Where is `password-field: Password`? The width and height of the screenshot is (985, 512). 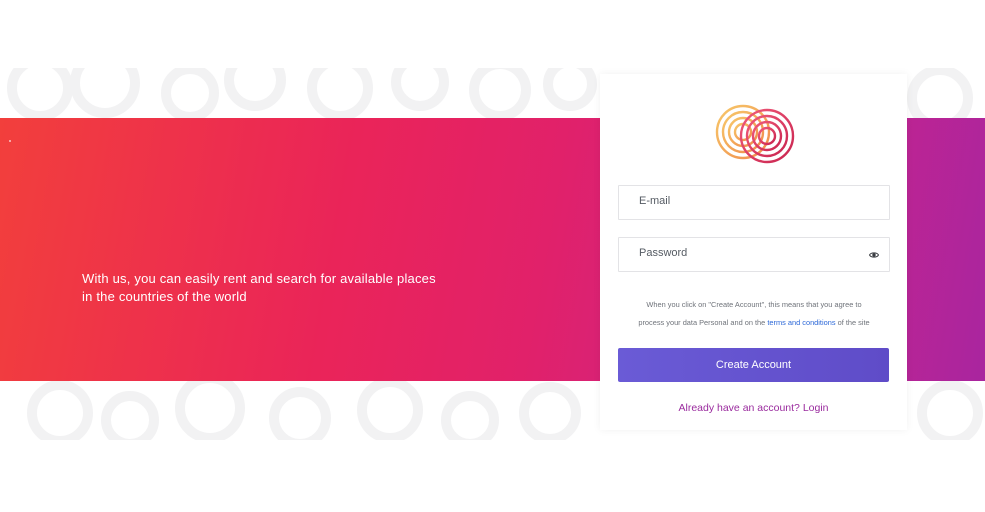
password-field: Password is located at coordinates (754, 254).